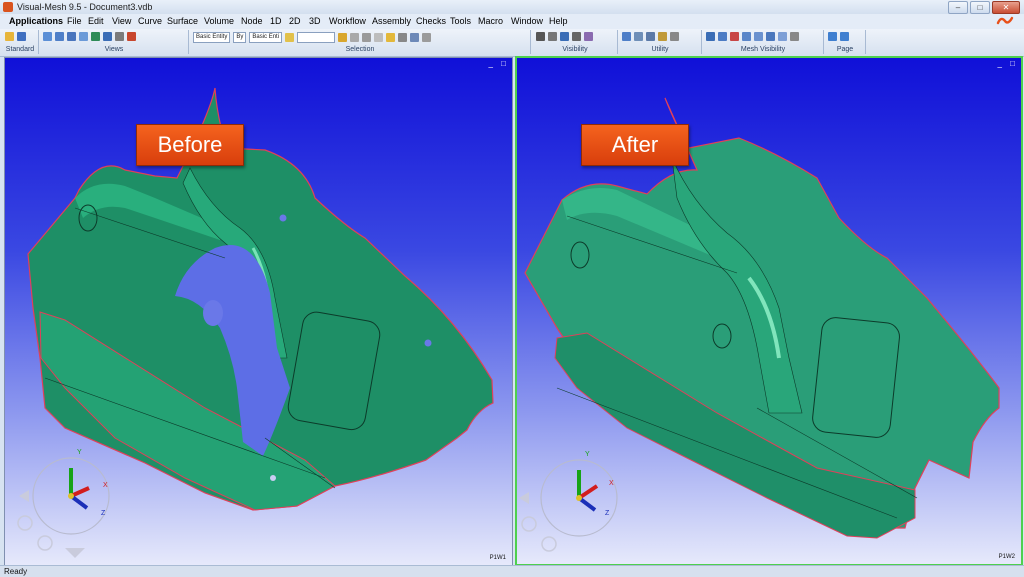  I want to click on page-prev-icon, so click(832, 36).